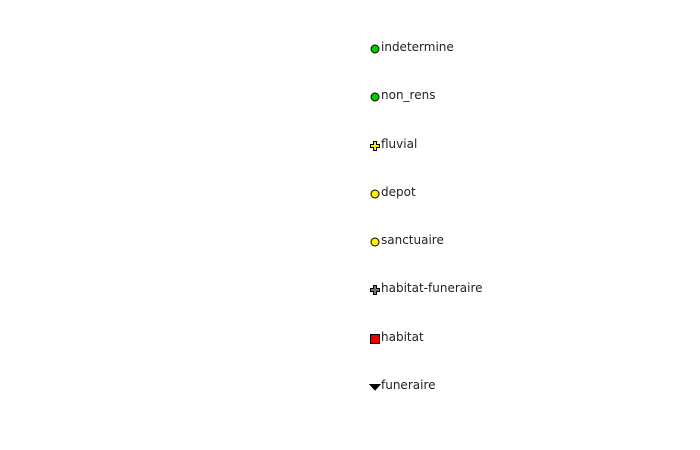 This screenshot has height=450, width=700. Describe the element at coordinates (489, 206) in the screenshot. I see `legend-item-depot: depot` at that location.